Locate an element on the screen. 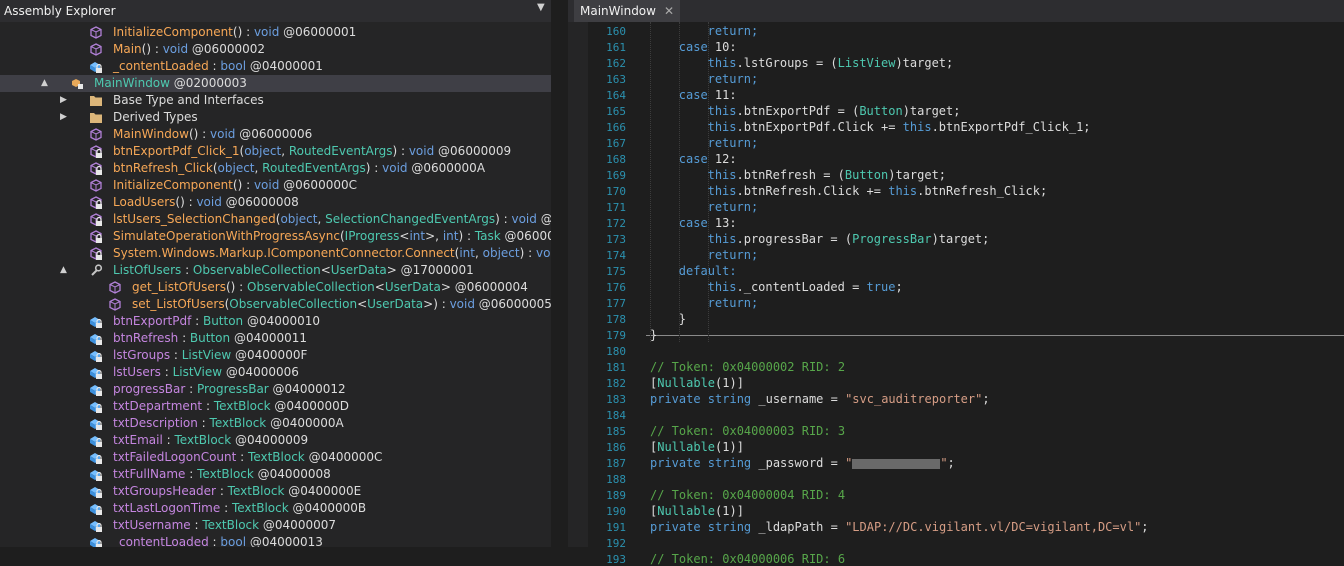  code-token: // Token: 0x04000003 RID: 3 is located at coordinates (748, 431).